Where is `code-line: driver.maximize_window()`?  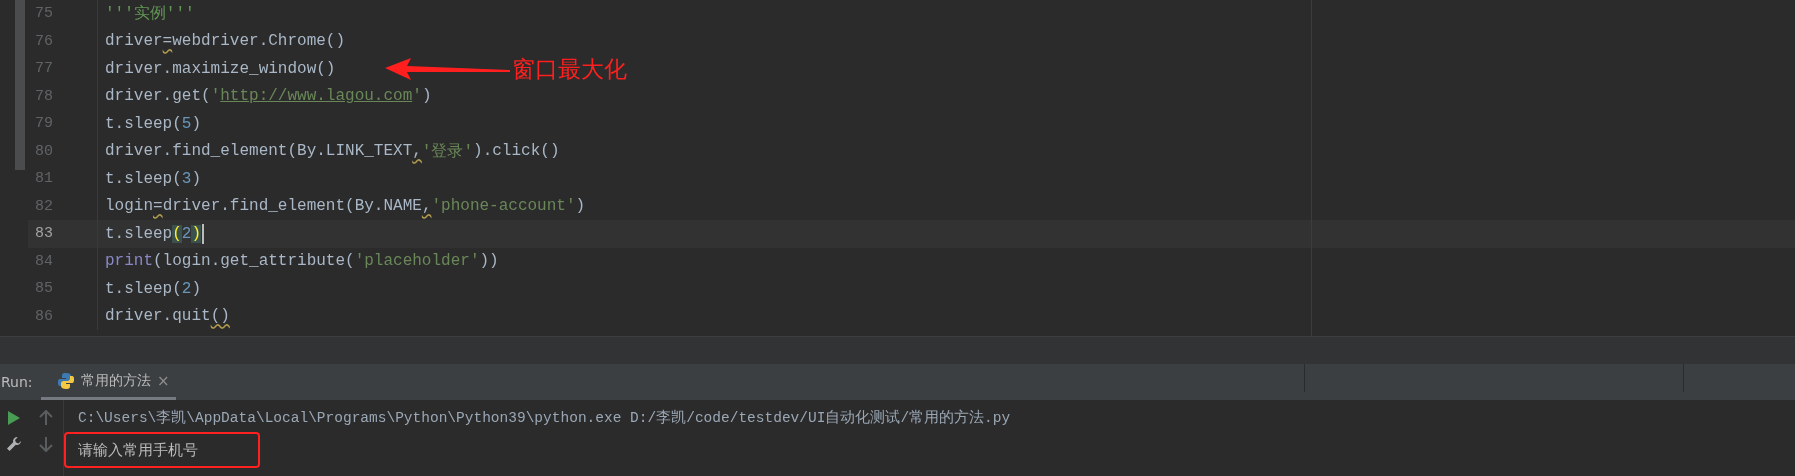
code-line: driver.maximize_window() is located at coordinates (220, 68).